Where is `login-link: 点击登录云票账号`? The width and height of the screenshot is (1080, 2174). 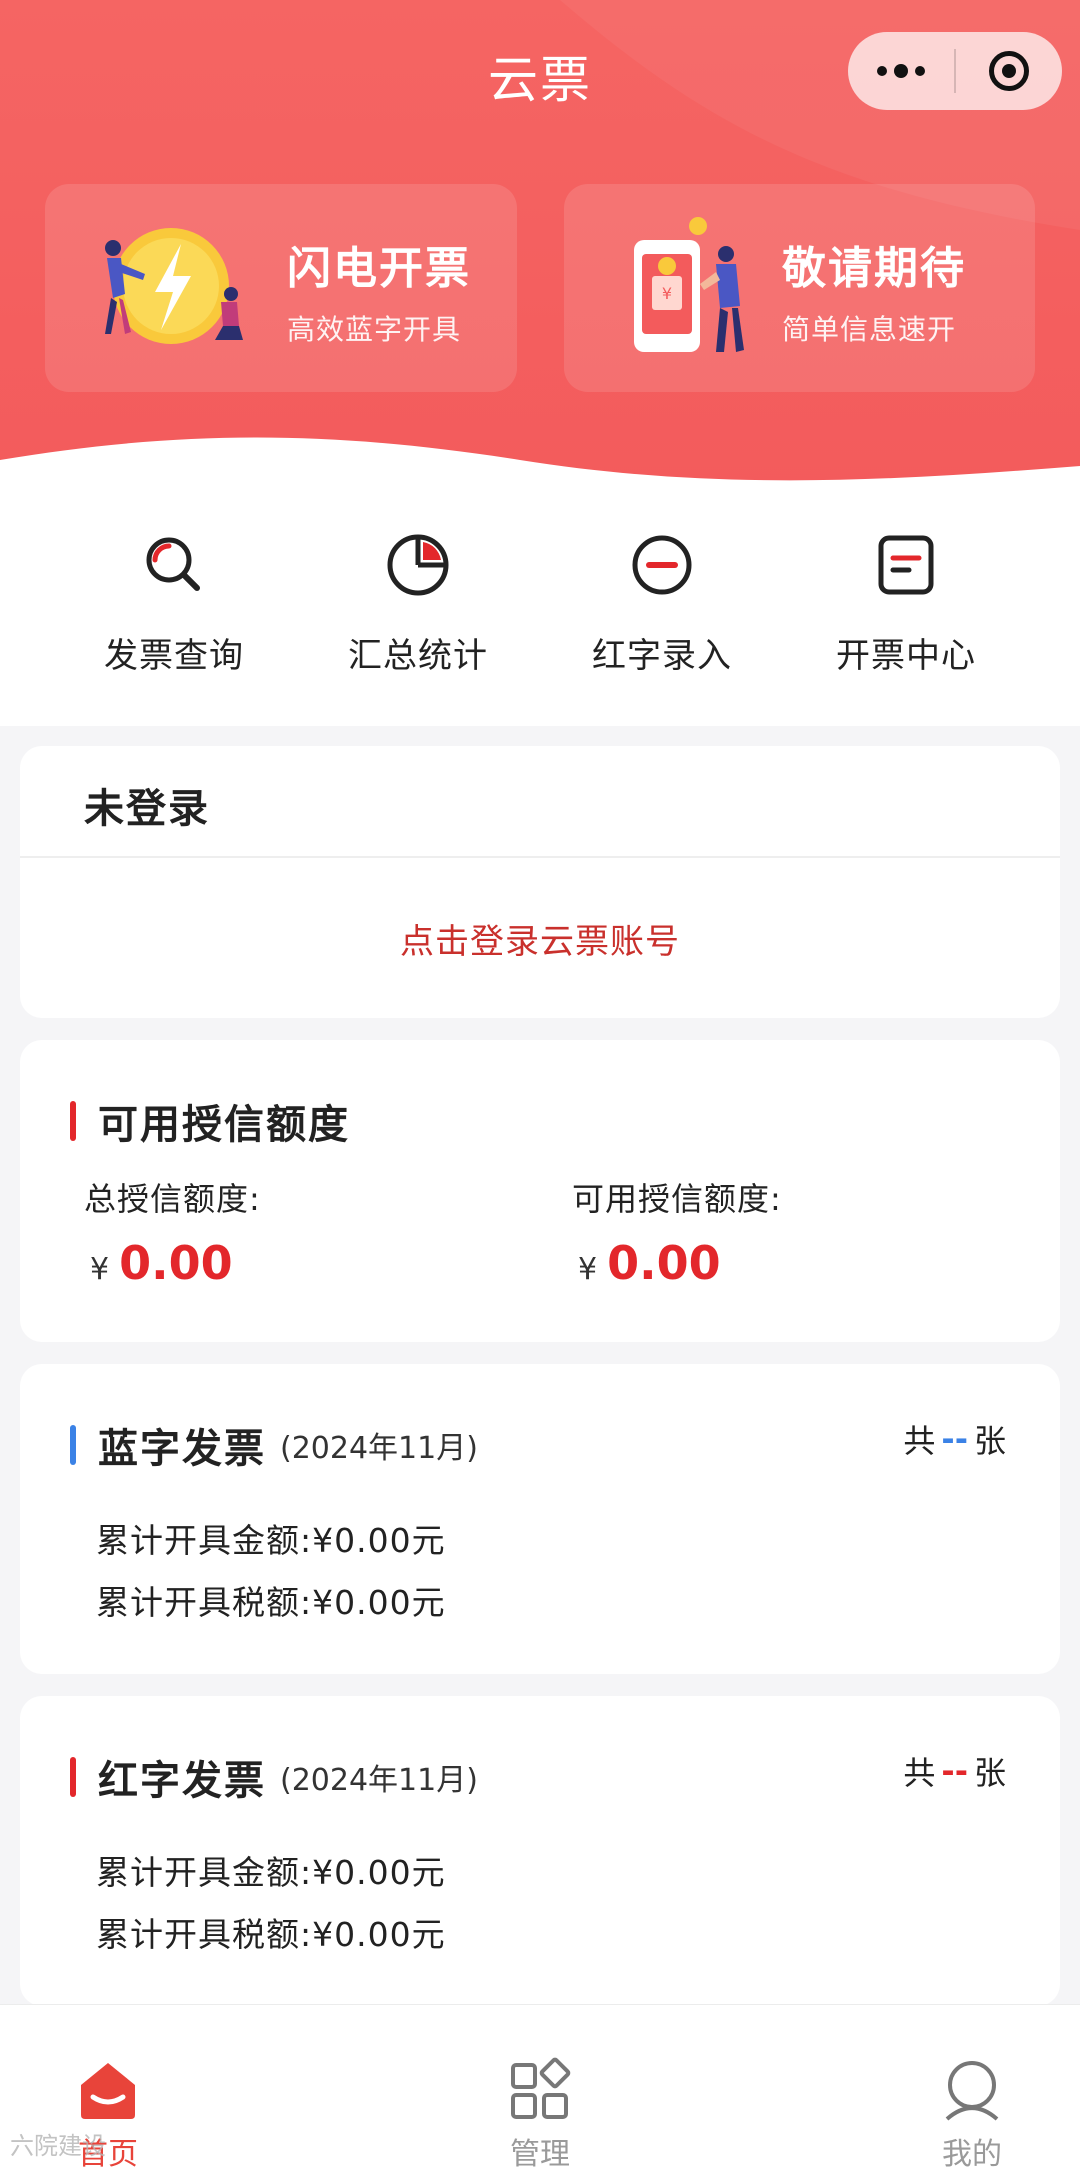
login-link: 点击登录云票账号 is located at coordinates (540, 938).